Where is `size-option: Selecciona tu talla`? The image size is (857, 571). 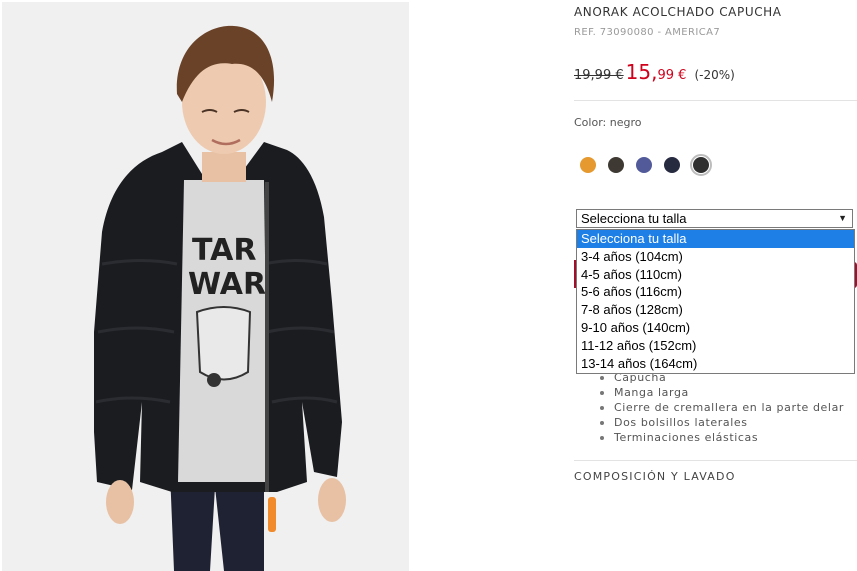 size-option: Selecciona tu talla is located at coordinates (715, 239).